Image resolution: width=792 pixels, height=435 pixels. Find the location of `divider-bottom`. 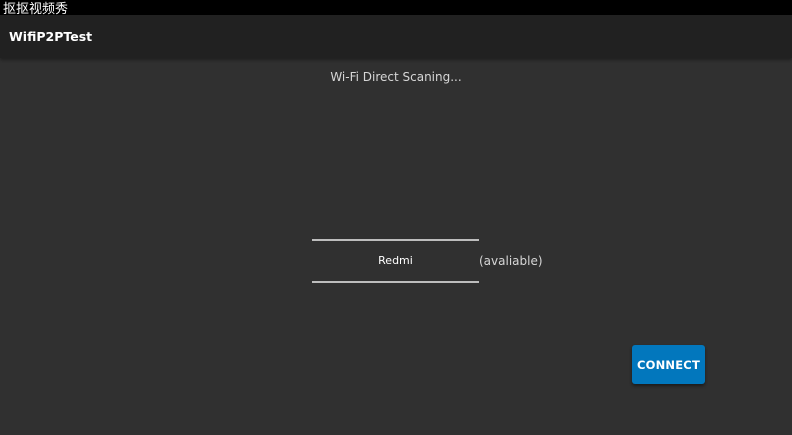

divider-bottom is located at coordinates (395, 282).